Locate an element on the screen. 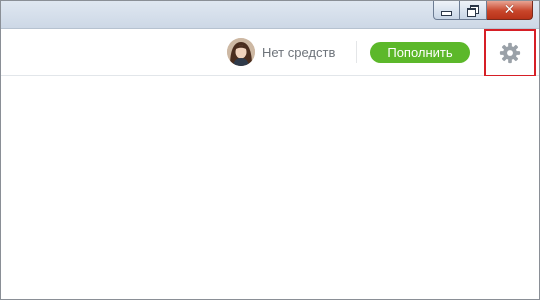 The width and height of the screenshot is (540, 300). user-avatar is located at coordinates (241, 52).